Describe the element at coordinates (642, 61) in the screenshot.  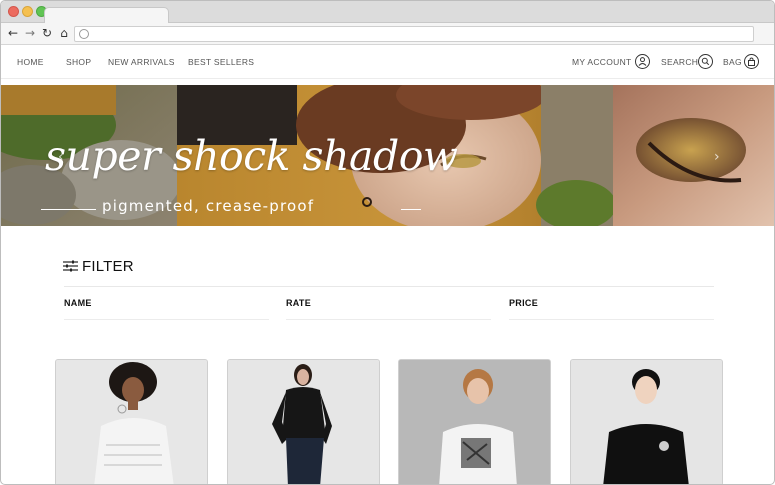
I see `user-icon` at that location.